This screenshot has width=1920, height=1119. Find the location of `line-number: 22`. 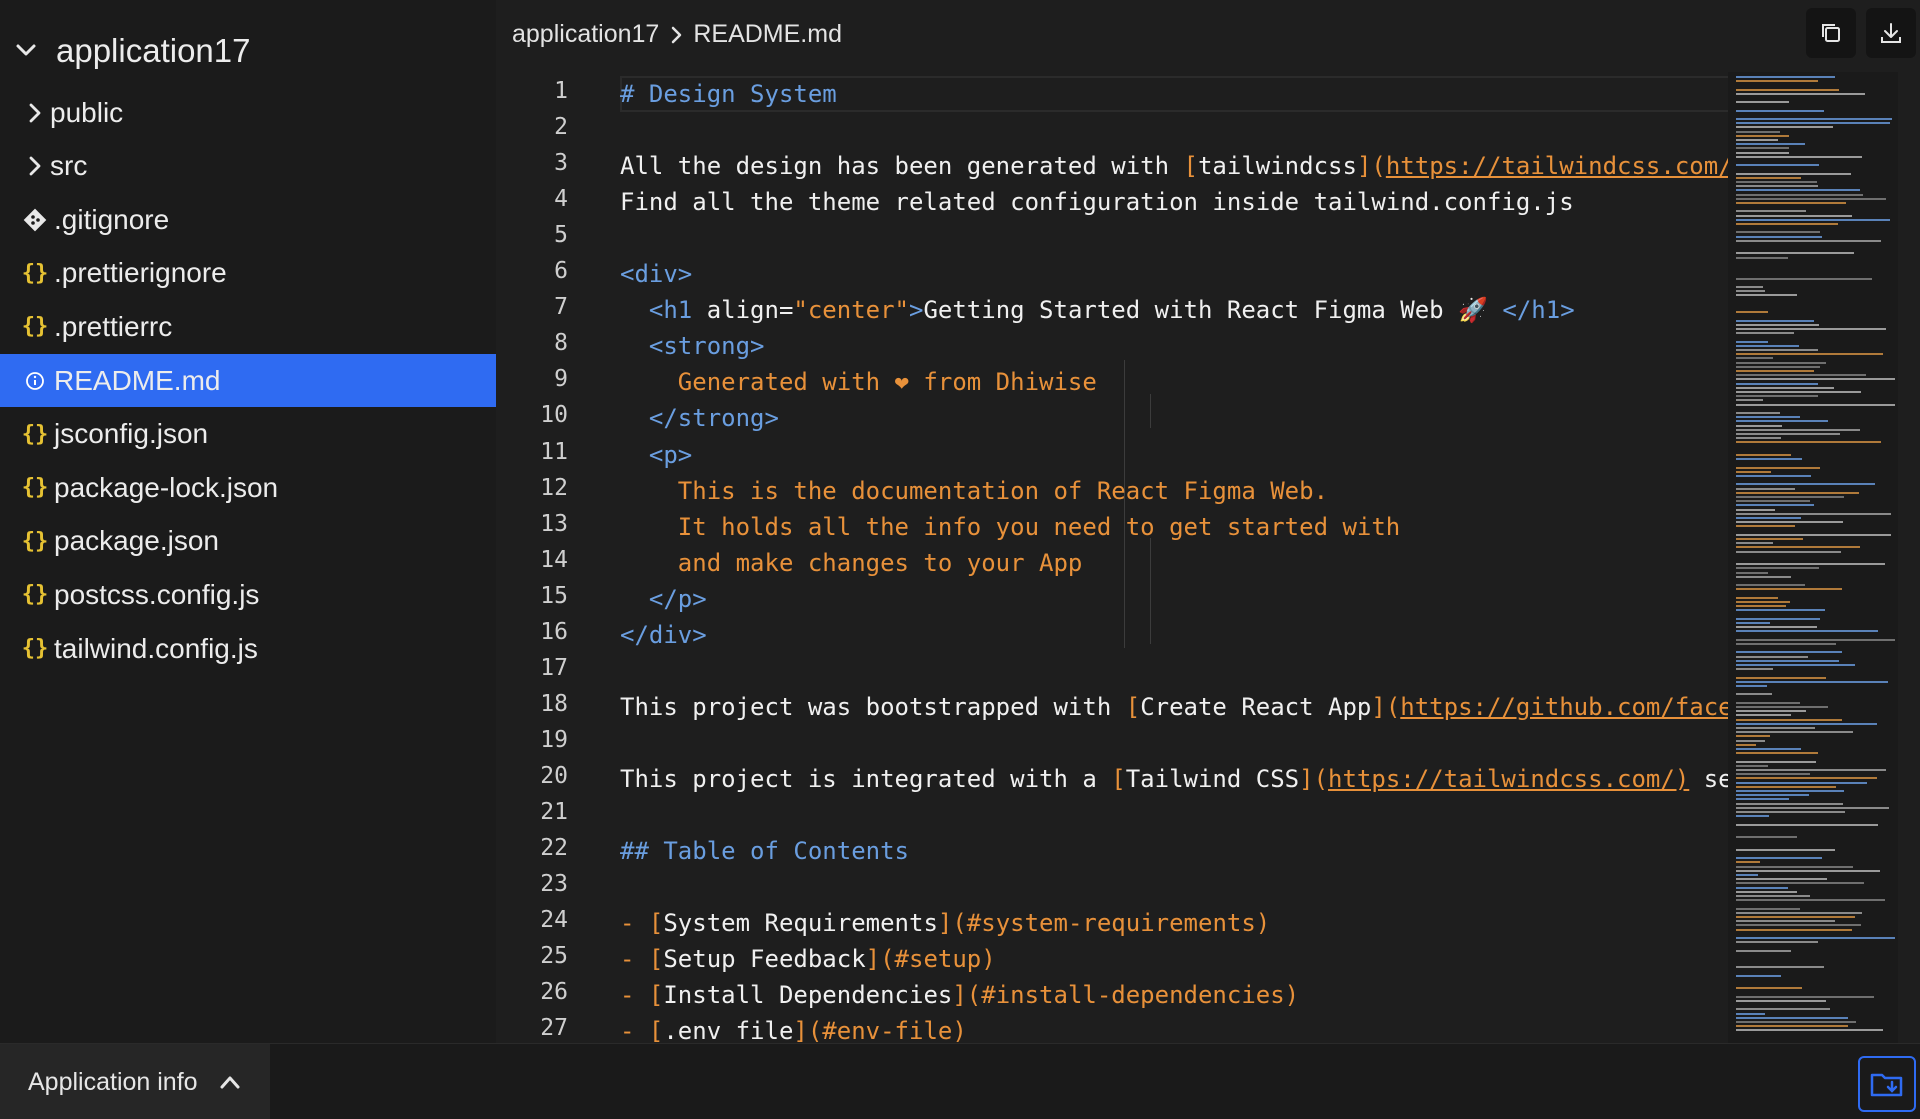

line-number: 22 is located at coordinates (554, 848).